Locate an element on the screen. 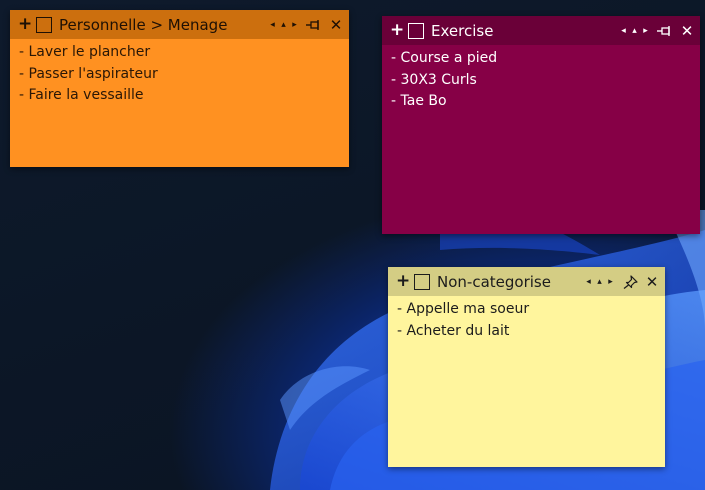 The height and width of the screenshot is (490, 705). note-line: - Laver le plancher is located at coordinates (85, 52).